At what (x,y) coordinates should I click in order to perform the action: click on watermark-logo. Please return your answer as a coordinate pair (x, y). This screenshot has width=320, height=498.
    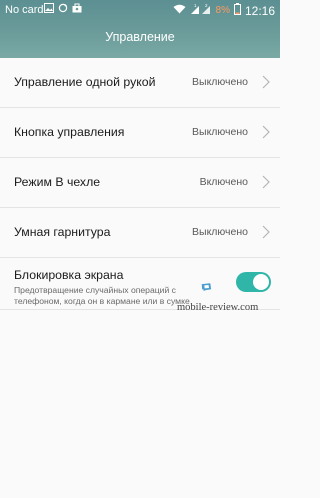
    Looking at the image, I should click on (206, 287).